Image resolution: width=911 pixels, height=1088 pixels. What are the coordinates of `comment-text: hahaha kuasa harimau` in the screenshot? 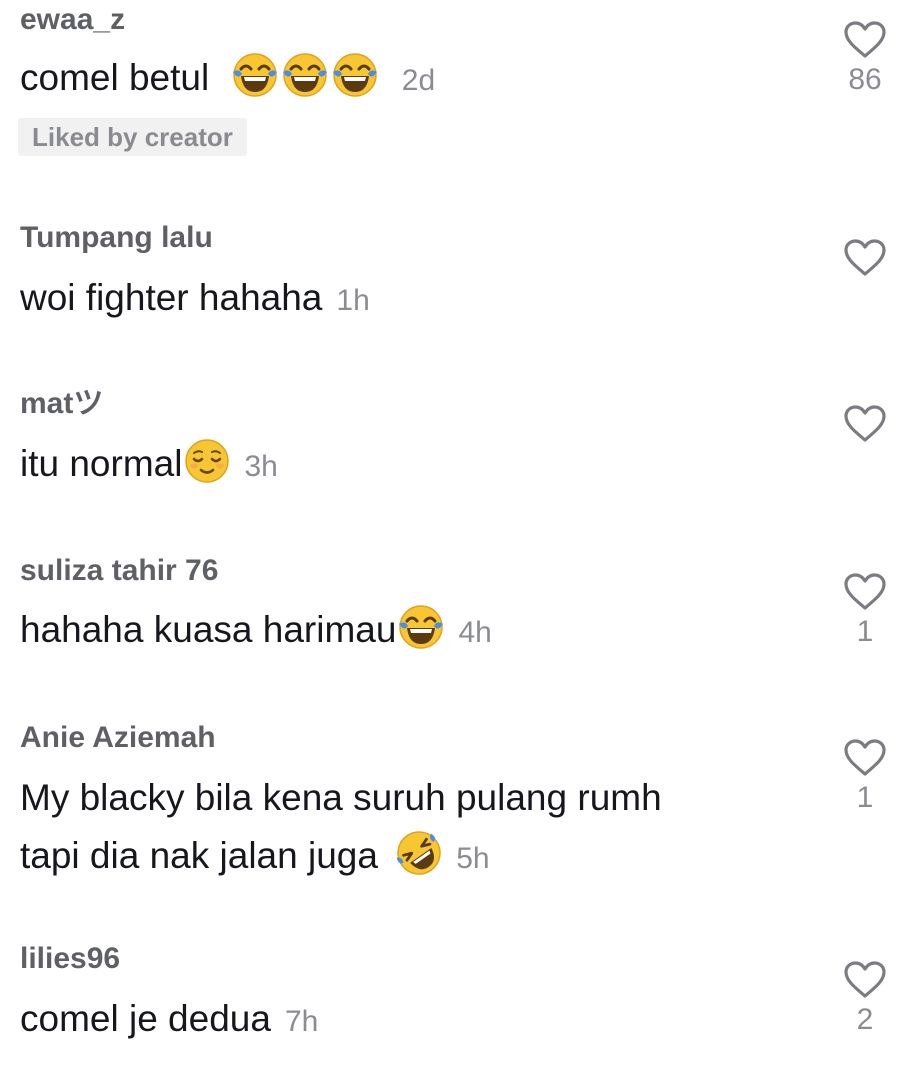 It's located at (208, 629).